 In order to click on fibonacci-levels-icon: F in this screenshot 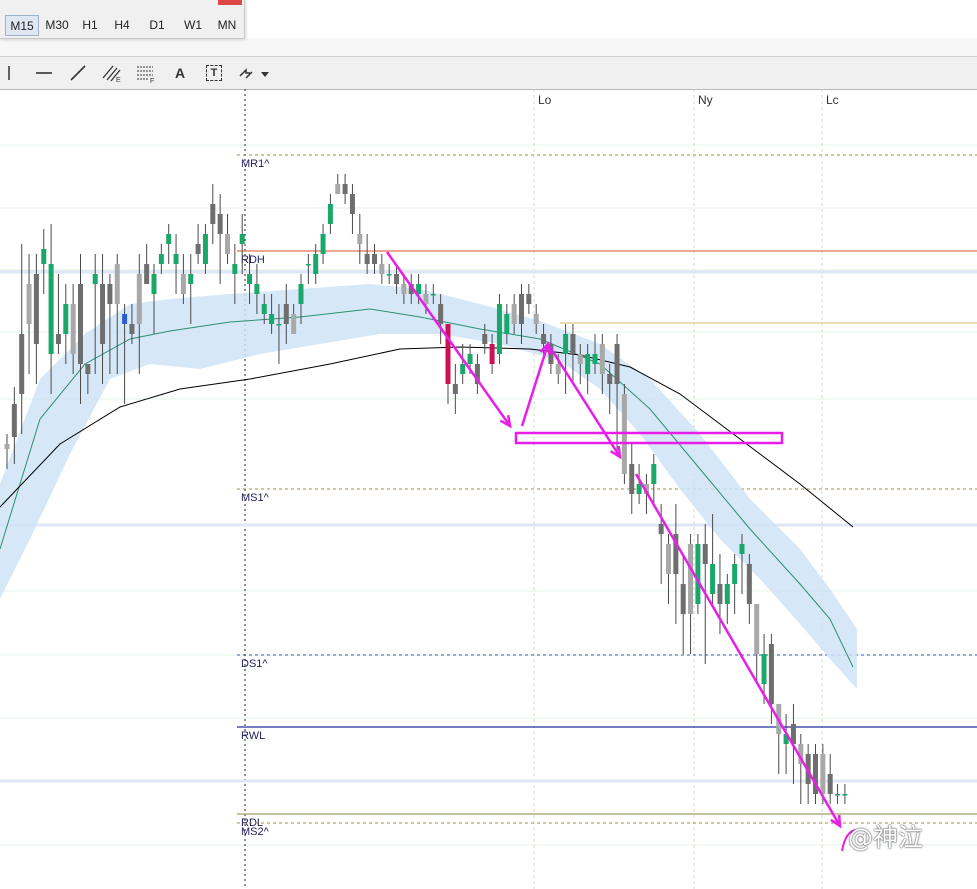, I will do `click(146, 73)`.